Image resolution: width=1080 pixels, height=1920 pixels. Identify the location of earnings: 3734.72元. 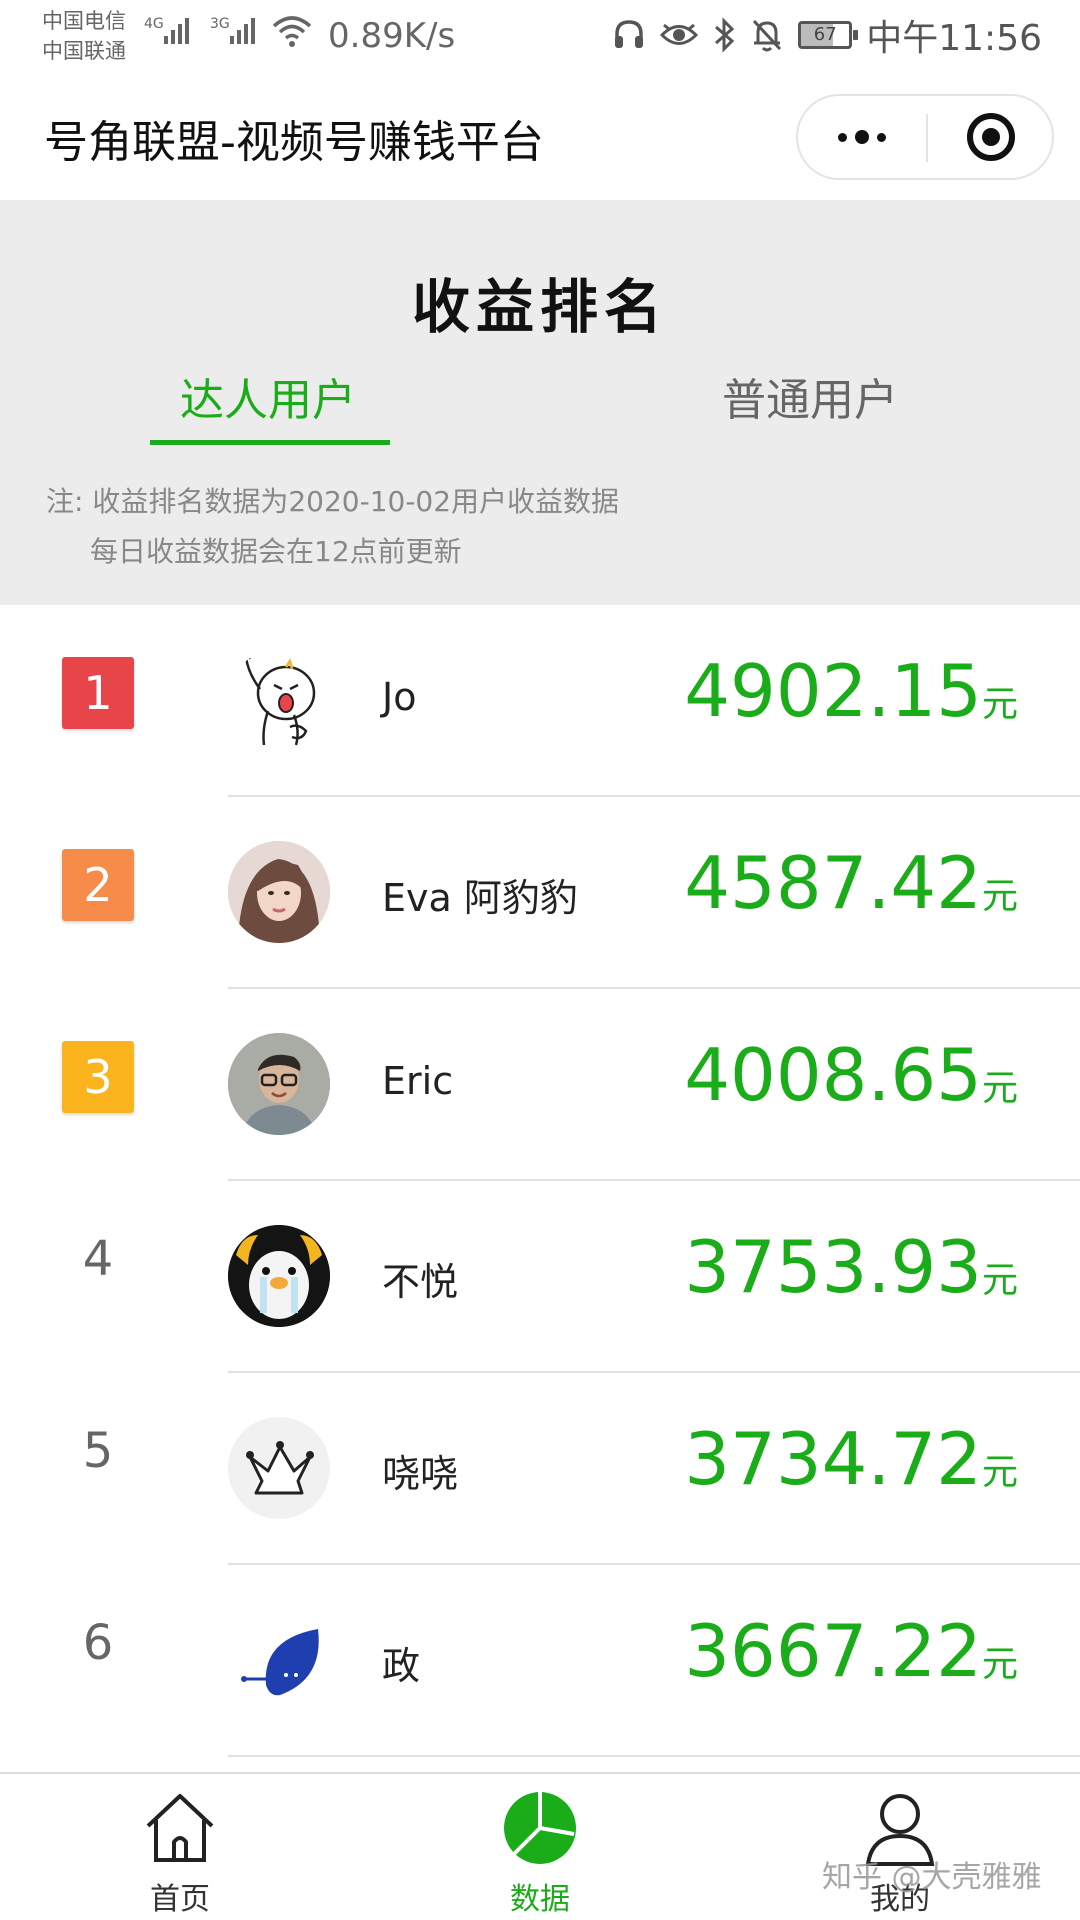
(851, 1459).